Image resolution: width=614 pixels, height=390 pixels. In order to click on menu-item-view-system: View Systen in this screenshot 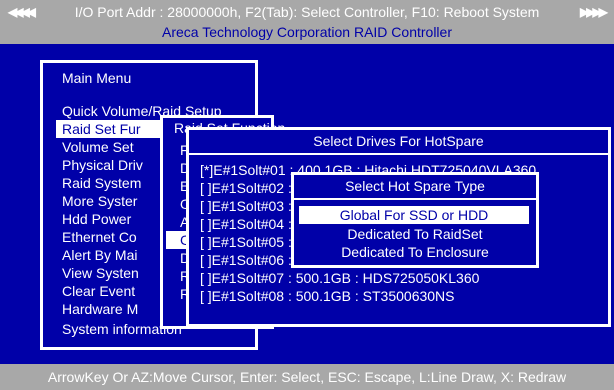, I will do `click(100, 273)`.